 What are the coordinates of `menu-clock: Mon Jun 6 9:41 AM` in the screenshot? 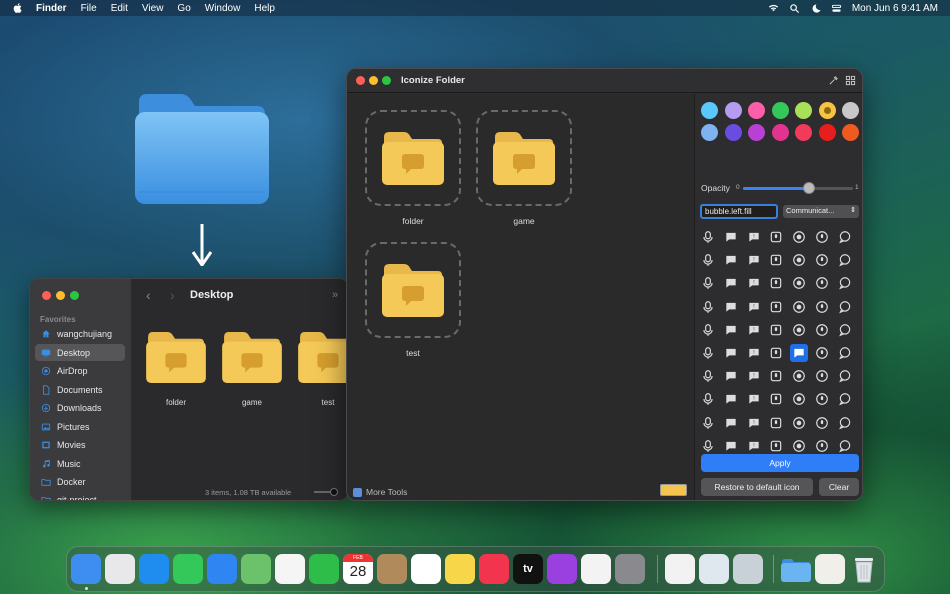 It's located at (895, 8).